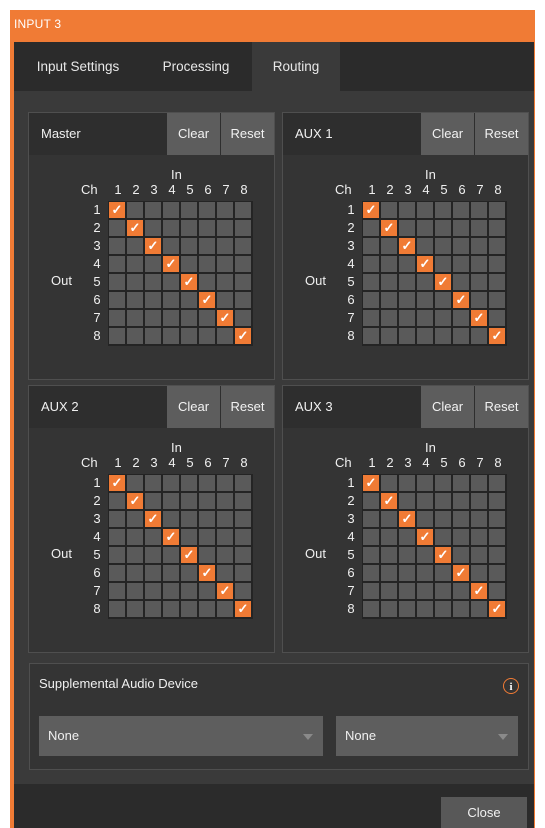  Describe the element at coordinates (484, 812) in the screenshot. I see `close-button: Close` at that location.